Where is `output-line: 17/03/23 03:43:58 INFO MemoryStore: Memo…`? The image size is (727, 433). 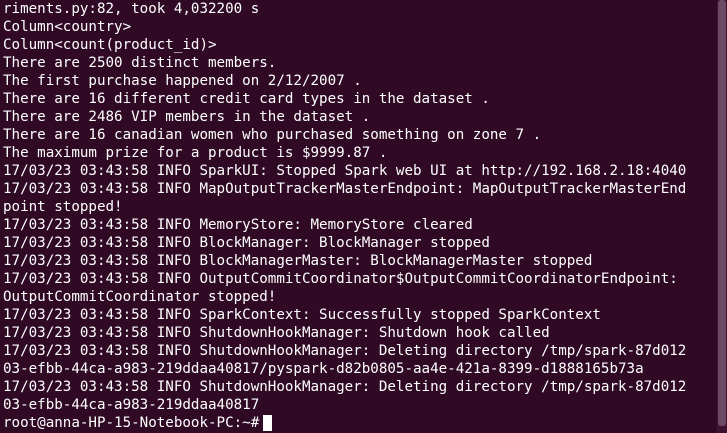
output-line: 17/03/23 03:43:58 INFO MemoryStore: Memo… is located at coordinates (238, 225).